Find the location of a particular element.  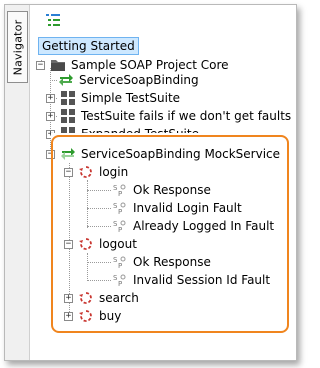

side-tab-strip: Navigator is located at coordinates (17, 182).